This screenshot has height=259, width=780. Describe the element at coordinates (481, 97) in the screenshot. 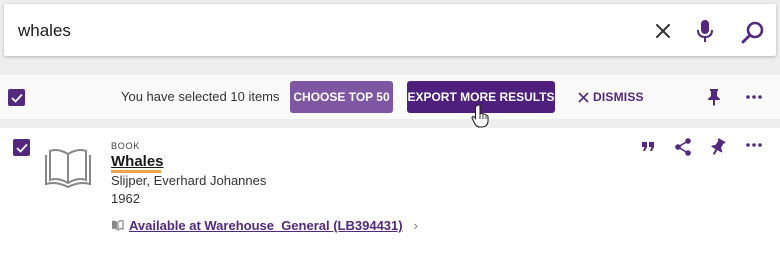

I see `export-more-results-button: EXPORT MORE RESULTS` at that location.